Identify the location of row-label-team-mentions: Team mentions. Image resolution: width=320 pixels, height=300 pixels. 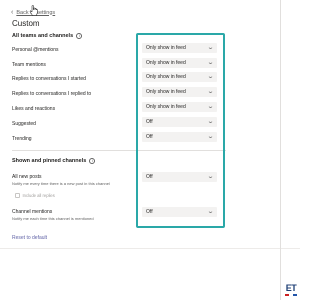
(29, 65).